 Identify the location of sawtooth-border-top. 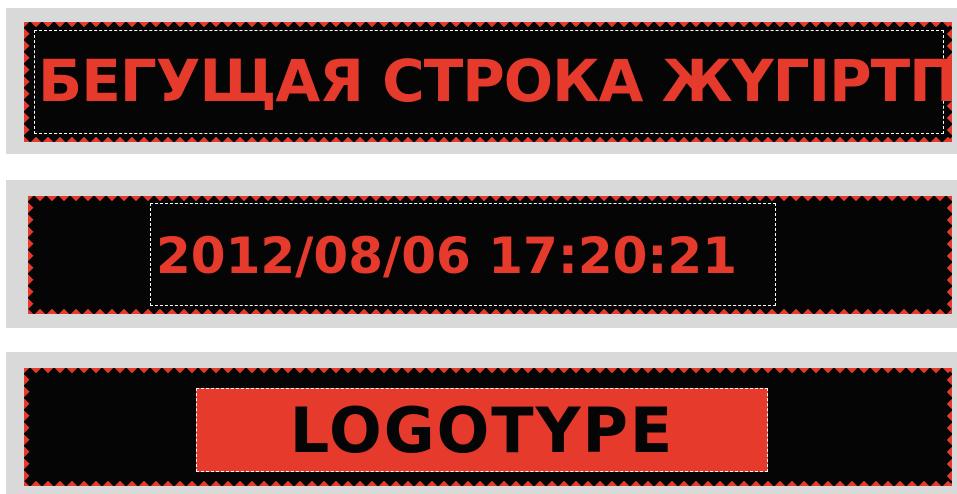
(488, 373).